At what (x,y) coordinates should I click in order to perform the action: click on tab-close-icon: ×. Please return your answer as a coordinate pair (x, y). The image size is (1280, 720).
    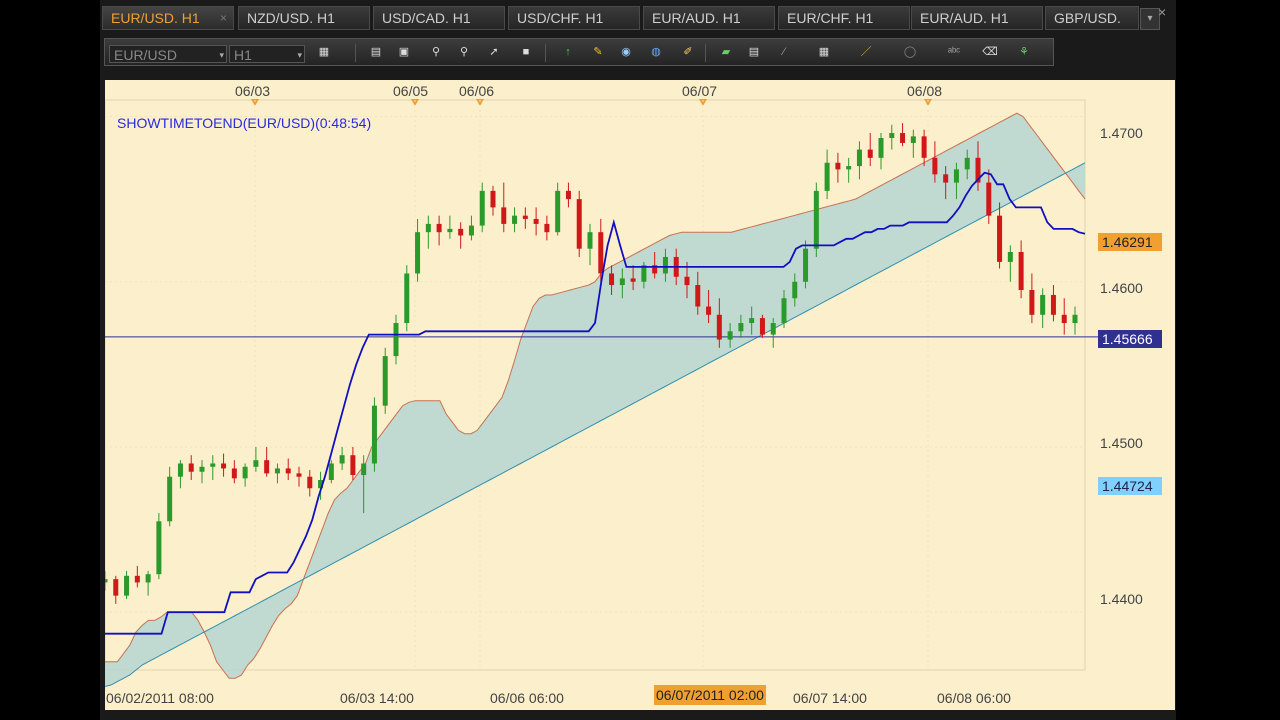
    Looking at the image, I should click on (223, 18).